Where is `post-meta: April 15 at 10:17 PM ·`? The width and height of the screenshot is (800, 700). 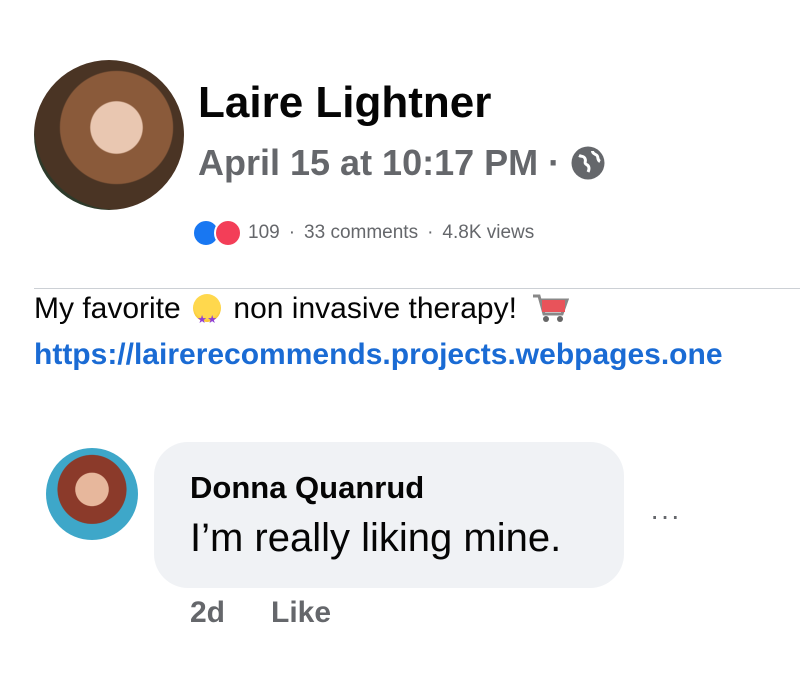 post-meta: April 15 at 10:17 PM · is located at coordinates (402, 163).